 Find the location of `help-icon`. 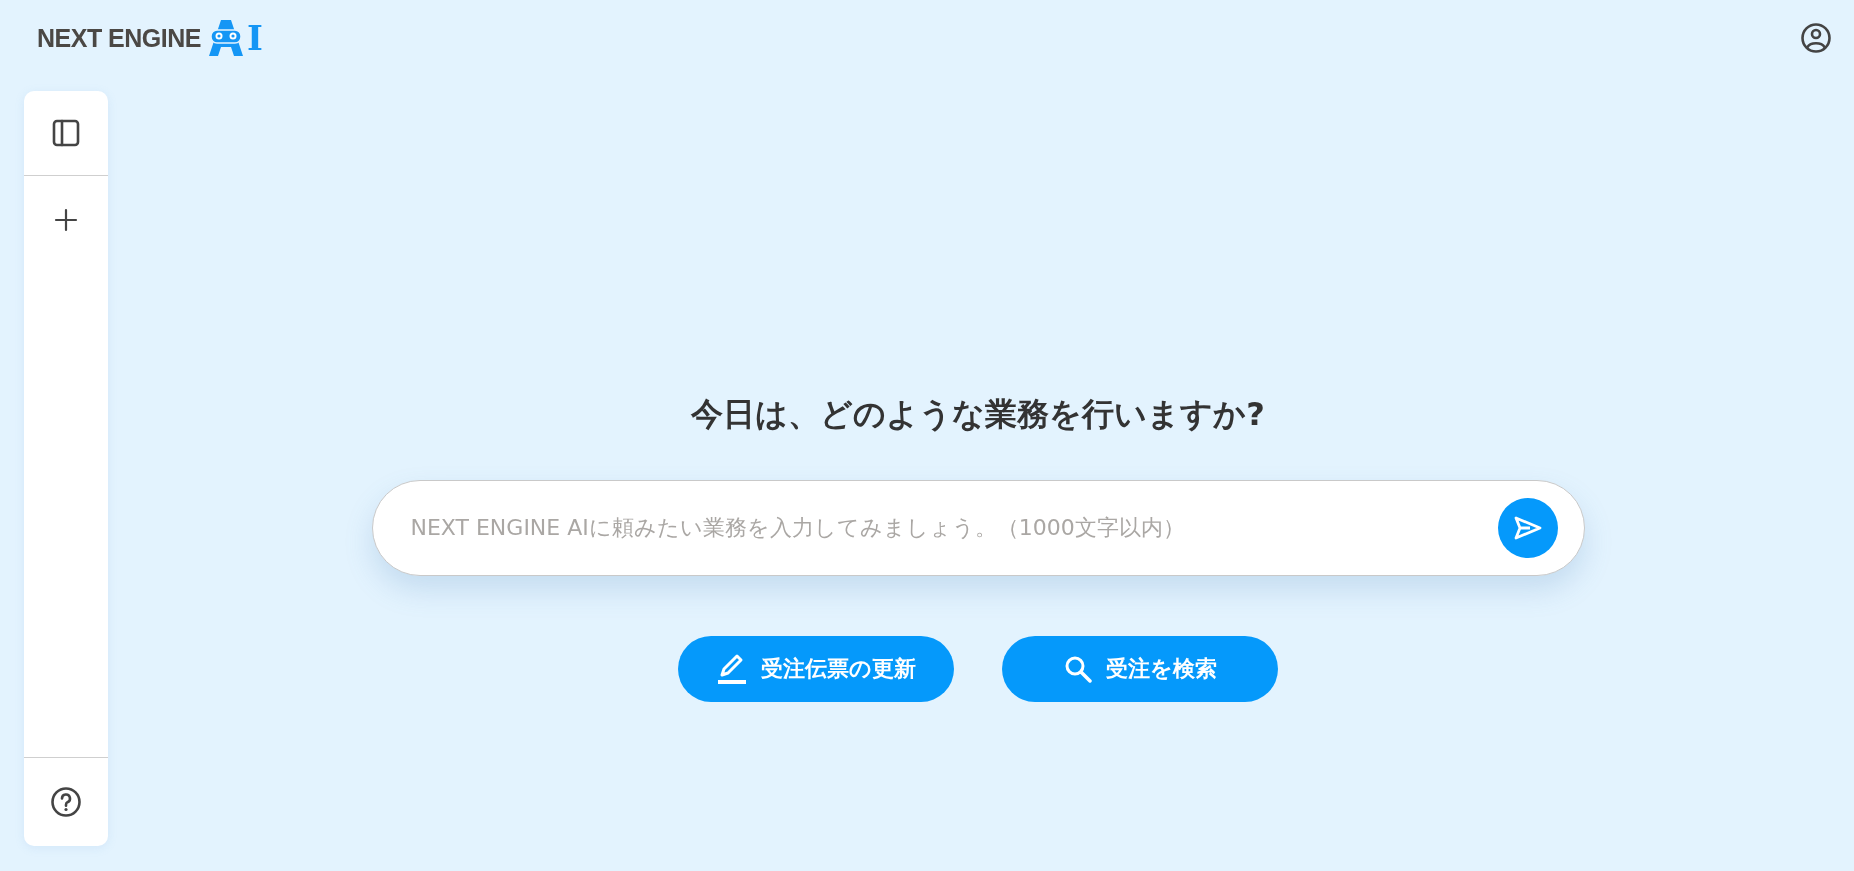

help-icon is located at coordinates (66, 802).